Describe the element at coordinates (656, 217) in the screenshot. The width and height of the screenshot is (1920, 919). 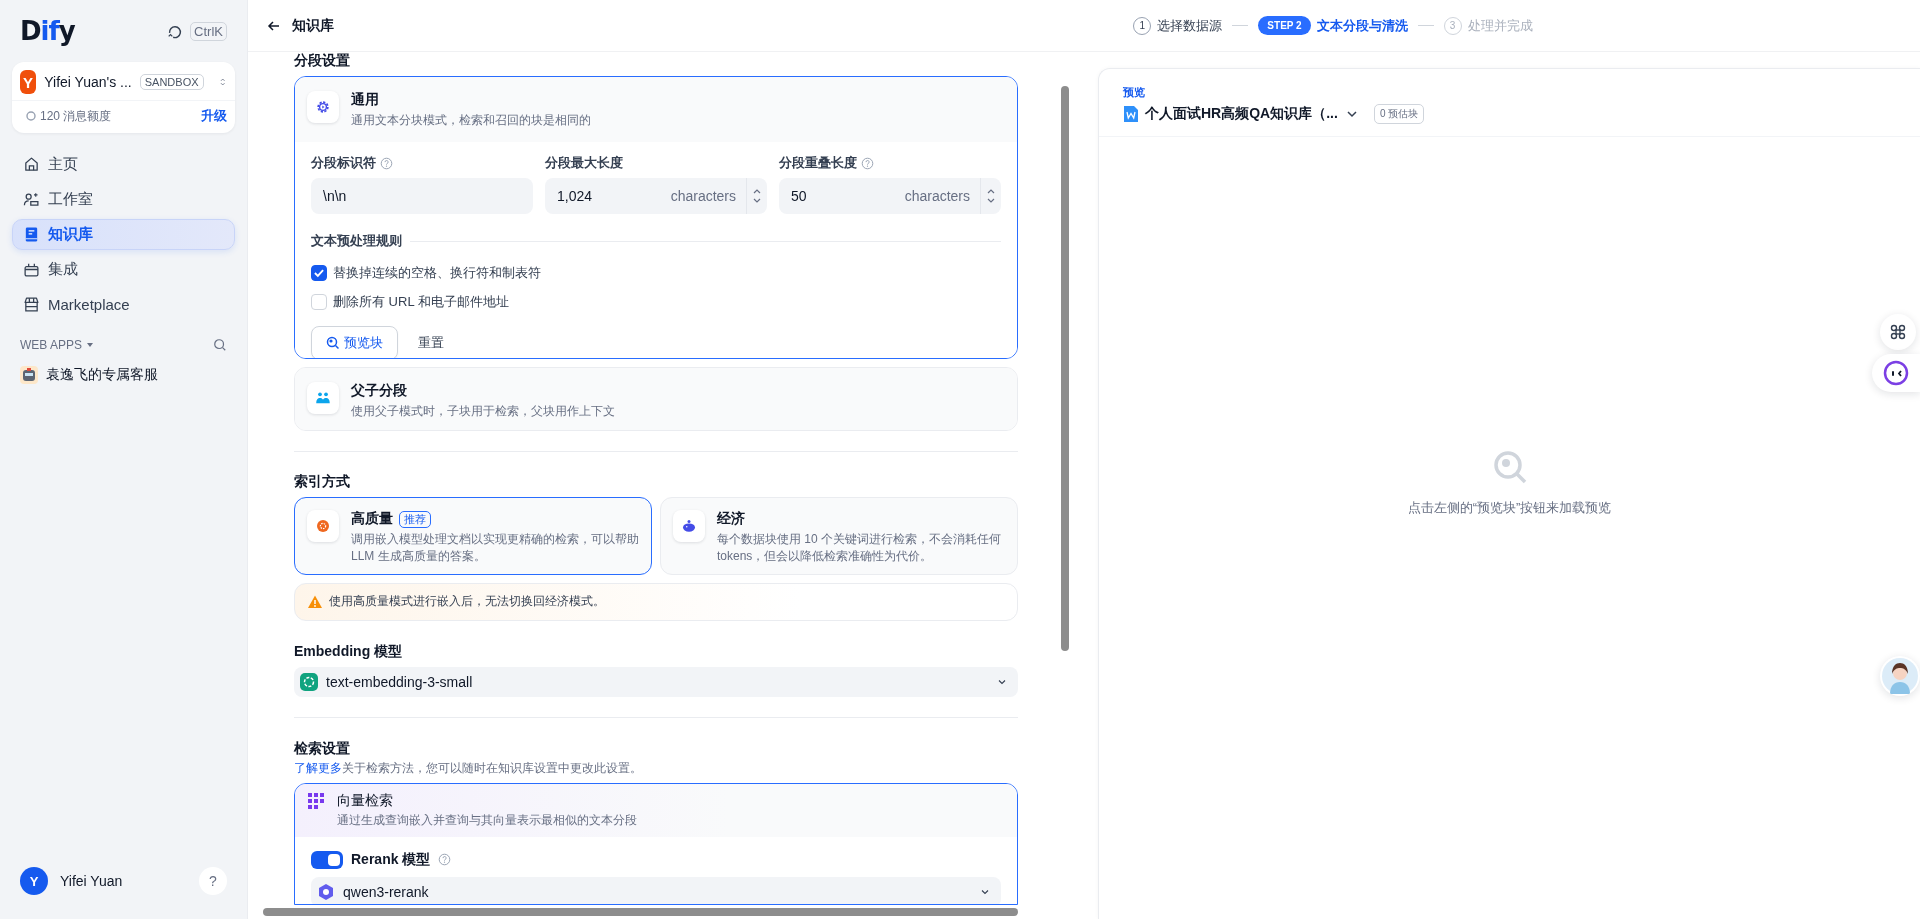
I see `option-card: 通用 通用文本分块模式，检索和召回的块是相同的 分段标识符 \n\n 分段最大长度 1,024 characters 分段重叠长度 50 characters 文本预处理规则 替换掉连续的空格、换行符和制表符 删除所有 URL 和电子邮件地址 预览块 重置` at that location.